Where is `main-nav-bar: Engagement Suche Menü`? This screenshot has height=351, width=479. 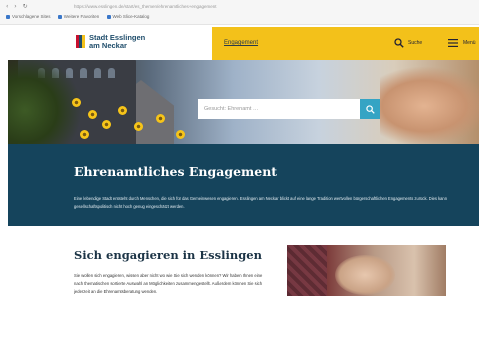 main-nav-bar: Engagement Suche Menü is located at coordinates (345, 43).